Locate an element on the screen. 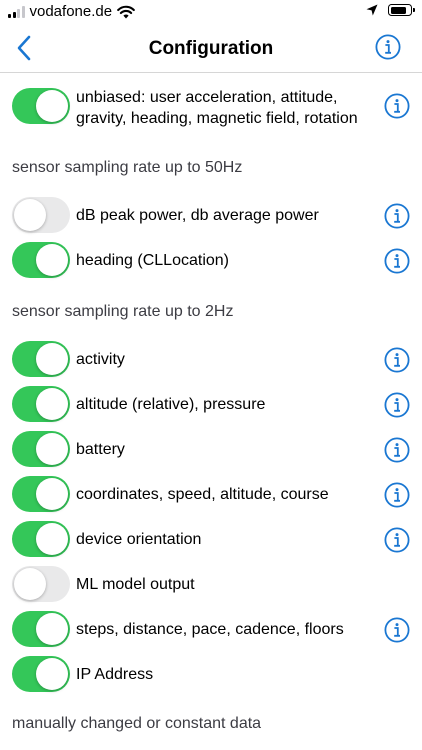 The image size is (422, 750). setting-label: altitude (relative), pressure is located at coordinates (171, 404).